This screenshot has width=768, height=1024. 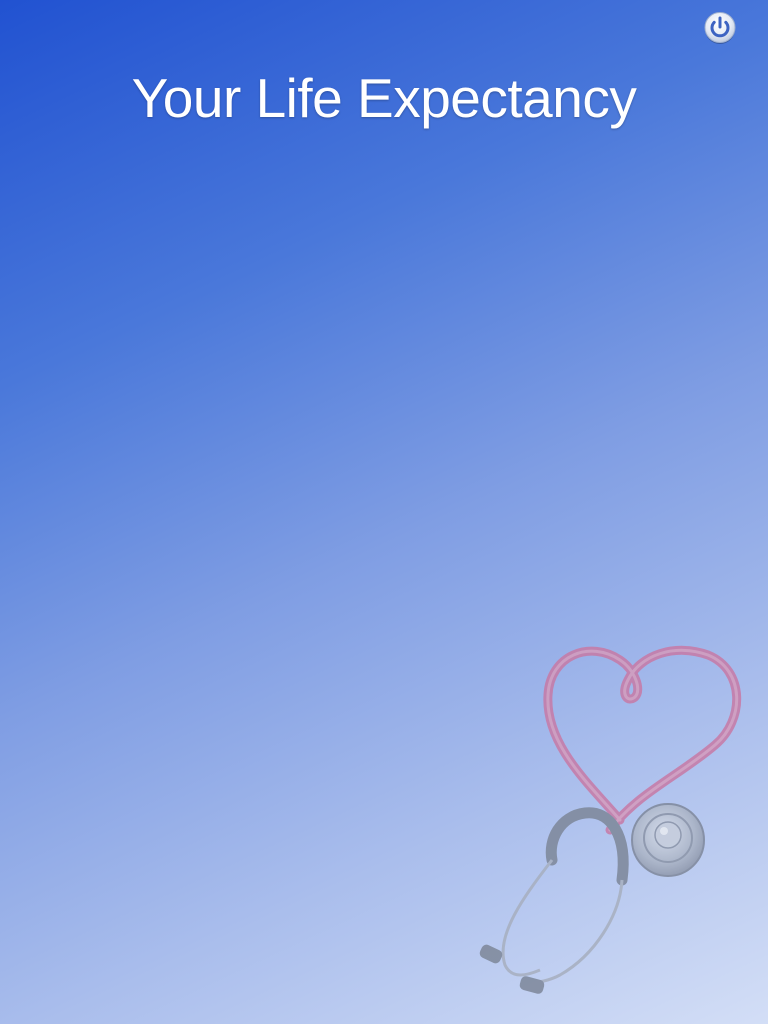 I want to click on power-button, so click(x=720, y=28).